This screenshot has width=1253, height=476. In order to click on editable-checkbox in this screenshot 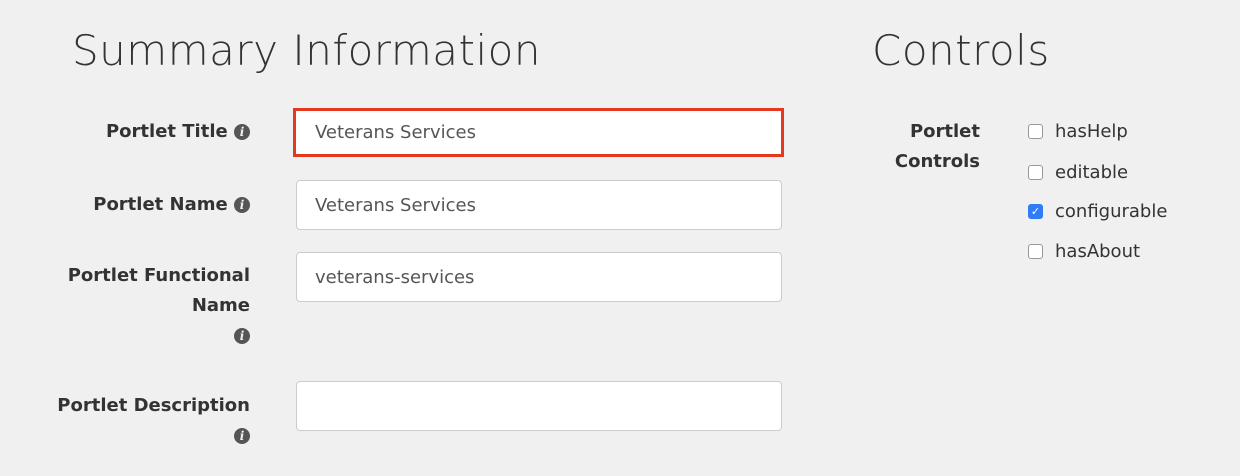, I will do `click(1035, 172)`.